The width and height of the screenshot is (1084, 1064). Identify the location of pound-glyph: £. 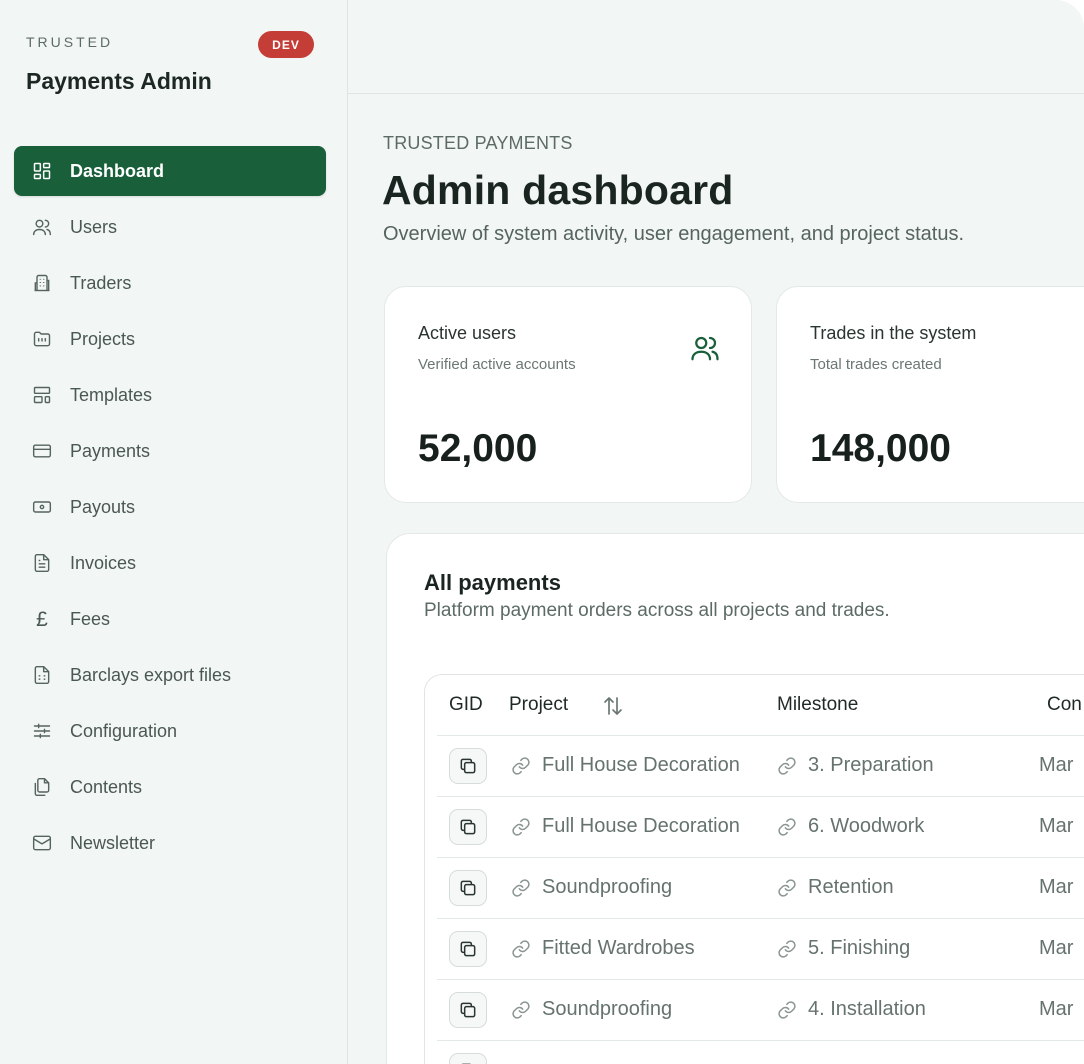
(42, 619).